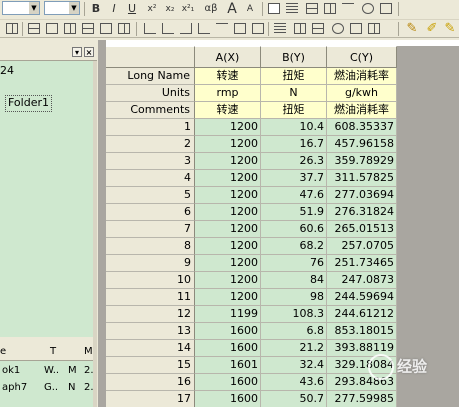 The height and width of the screenshot is (407, 459). Describe the element at coordinates (348, 8) in the screenshot. I see `arrow-button` at that location.